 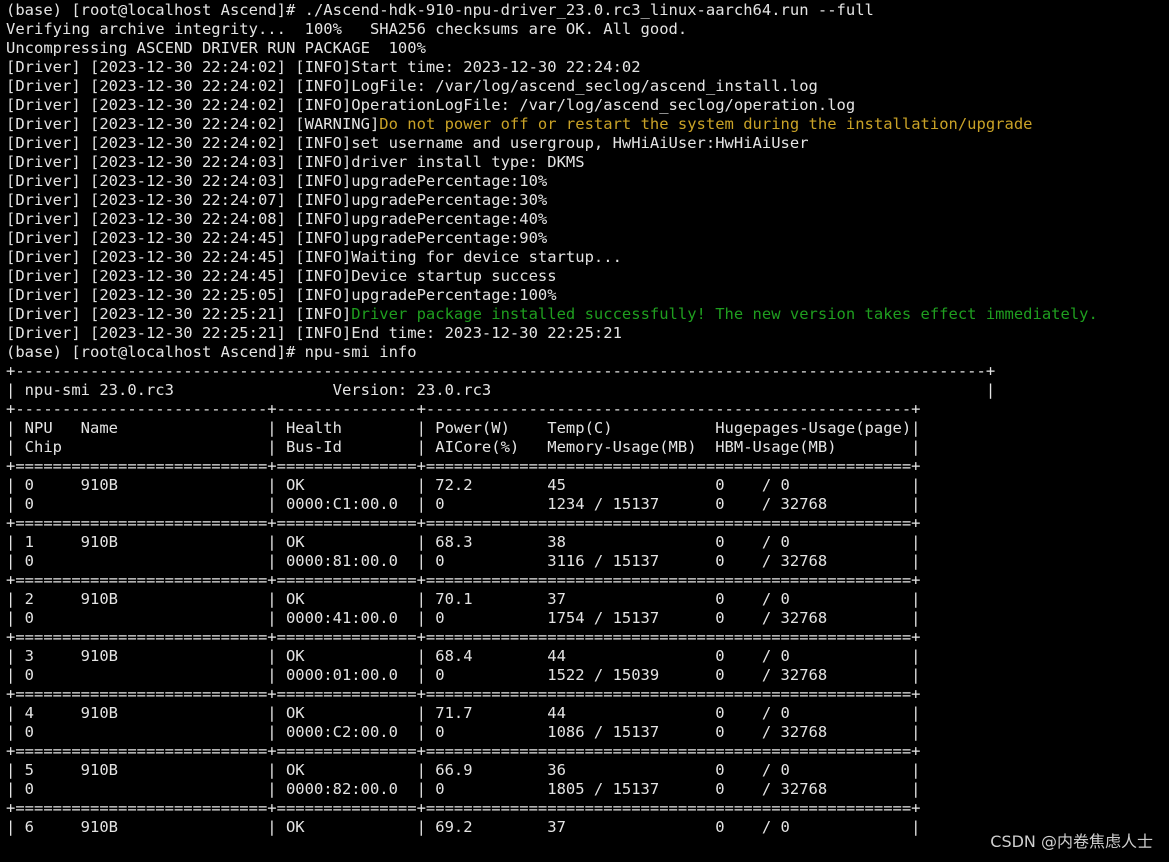 I want to click on terminal-text-segment: [Driver] [2023-12-30 22:25:21] [INFO], so click(x=179, y=314).